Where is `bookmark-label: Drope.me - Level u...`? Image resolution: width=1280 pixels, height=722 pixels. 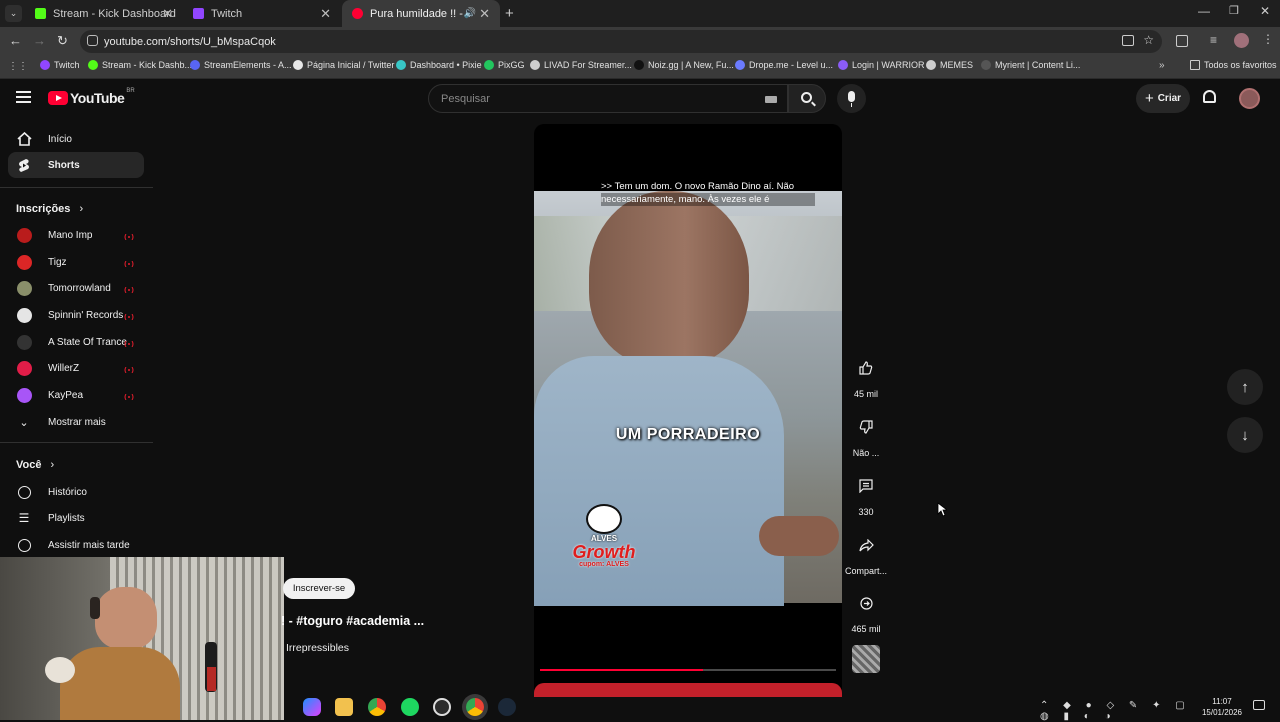
bookmark-label: Drope.me - Level u... is located at coordinates (791, 65).